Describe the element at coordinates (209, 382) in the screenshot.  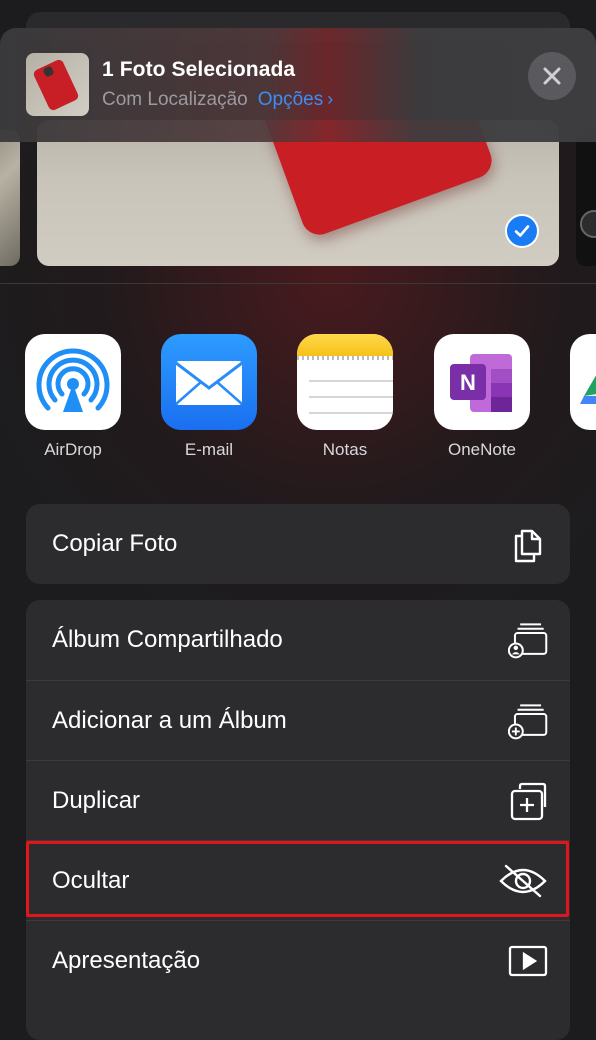
I see `mail-icon` at that location.